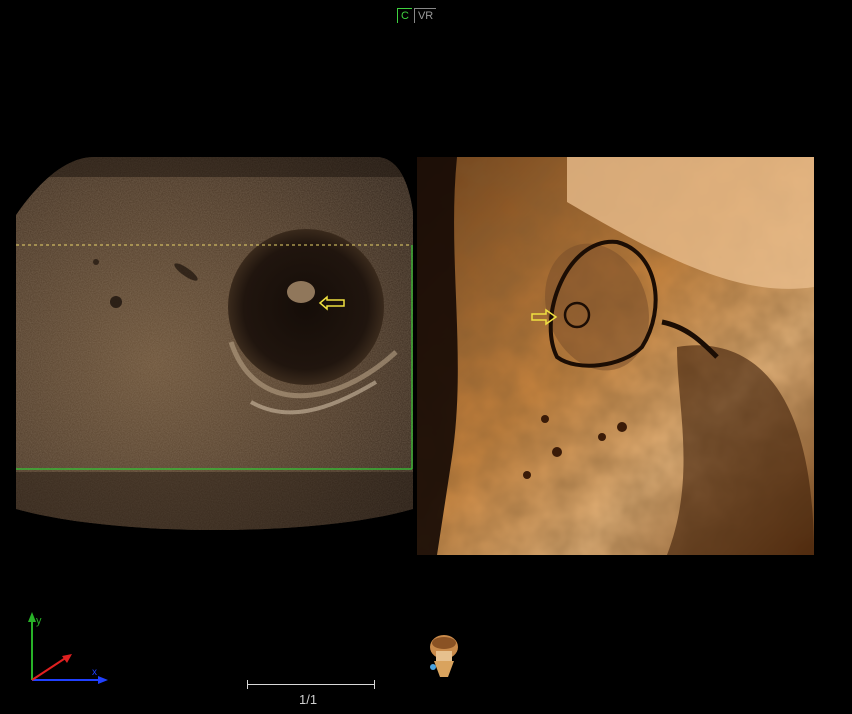  Describe the element at coordinates (94, 672) in the screenshot. I see `x-axis-label: x` at that location.